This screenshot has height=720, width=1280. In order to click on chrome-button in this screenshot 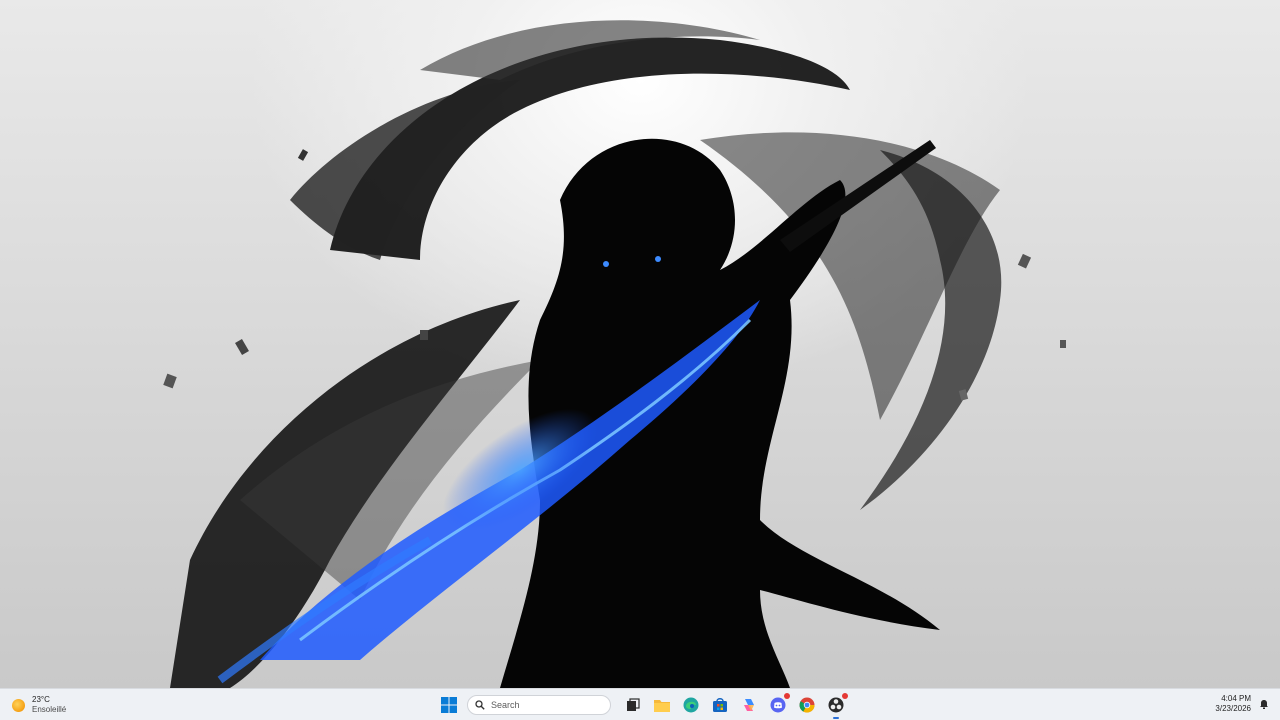, I will do `click(807, 705)`.